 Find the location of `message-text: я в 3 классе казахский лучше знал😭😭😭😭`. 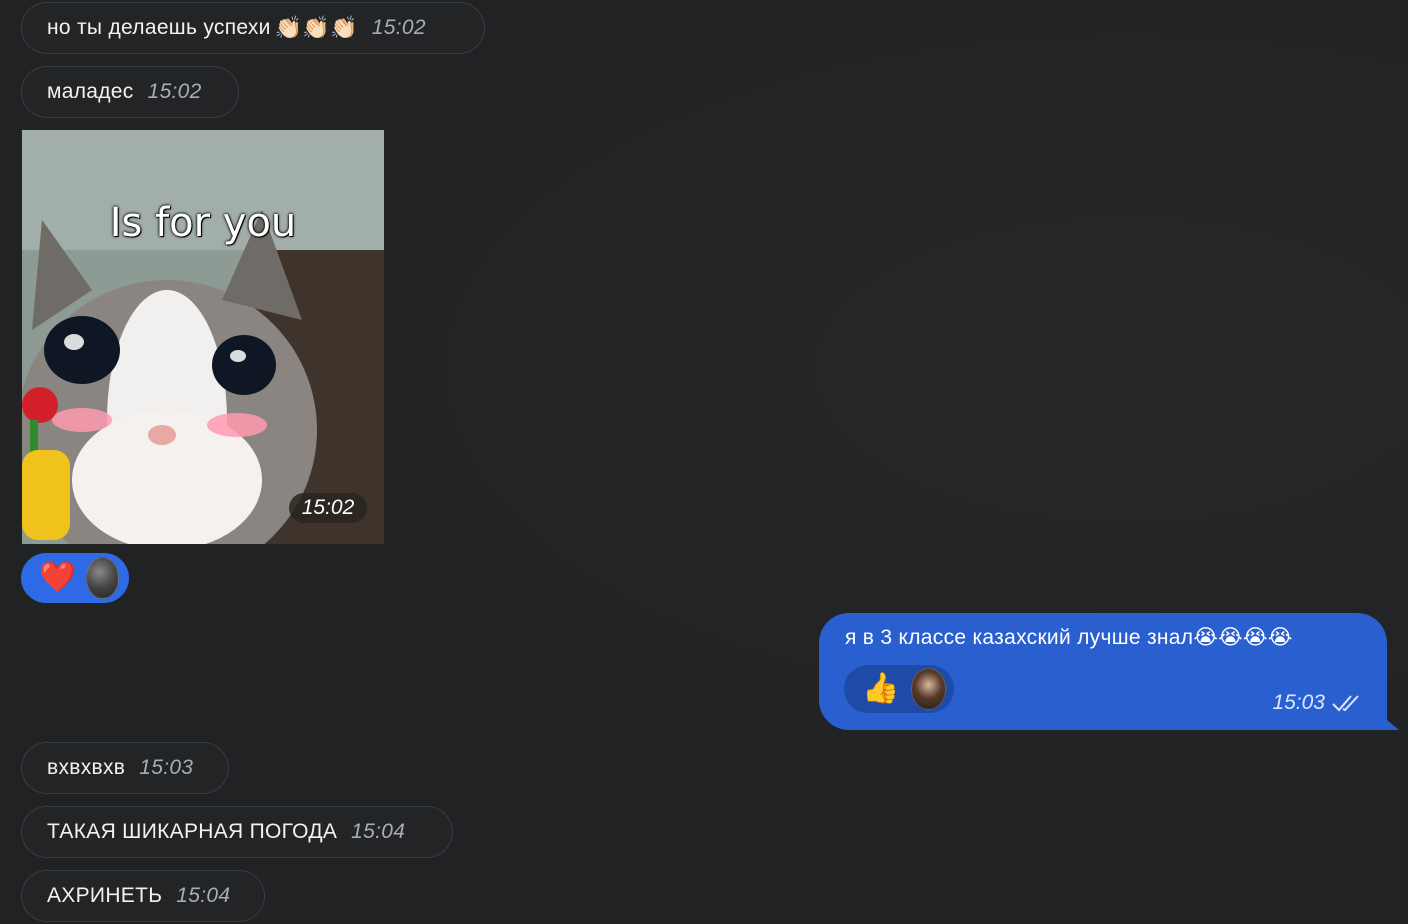

message-text: я в 3 классе казахский лучше знал😭😭😭😭 is located at coordinates (1069, 637).